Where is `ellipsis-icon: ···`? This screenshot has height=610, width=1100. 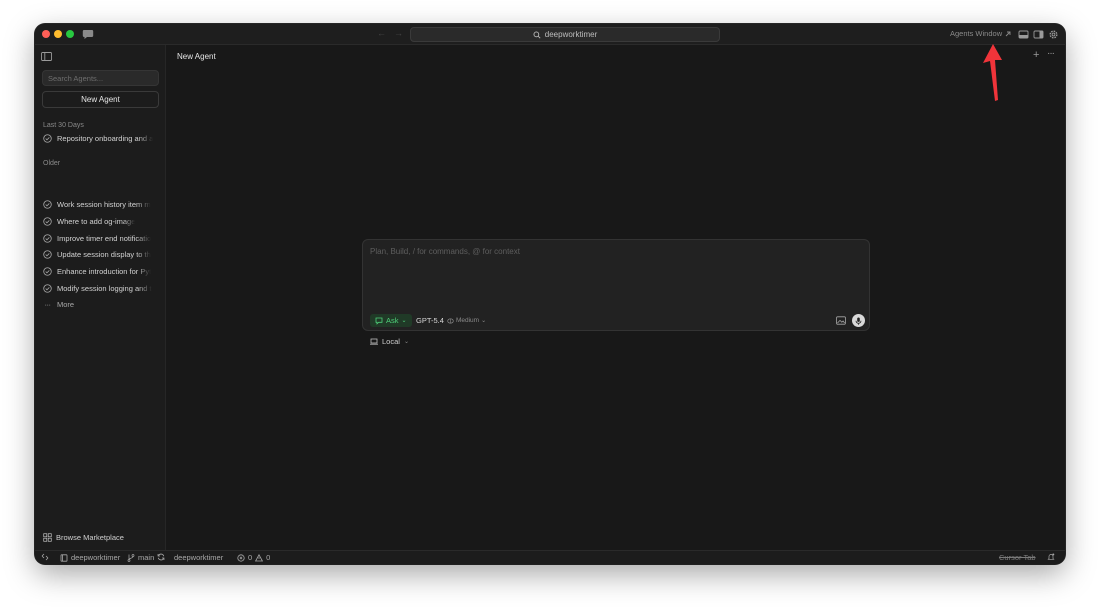 ellipsis-icon: ··· is located at coordinates (48, 304).